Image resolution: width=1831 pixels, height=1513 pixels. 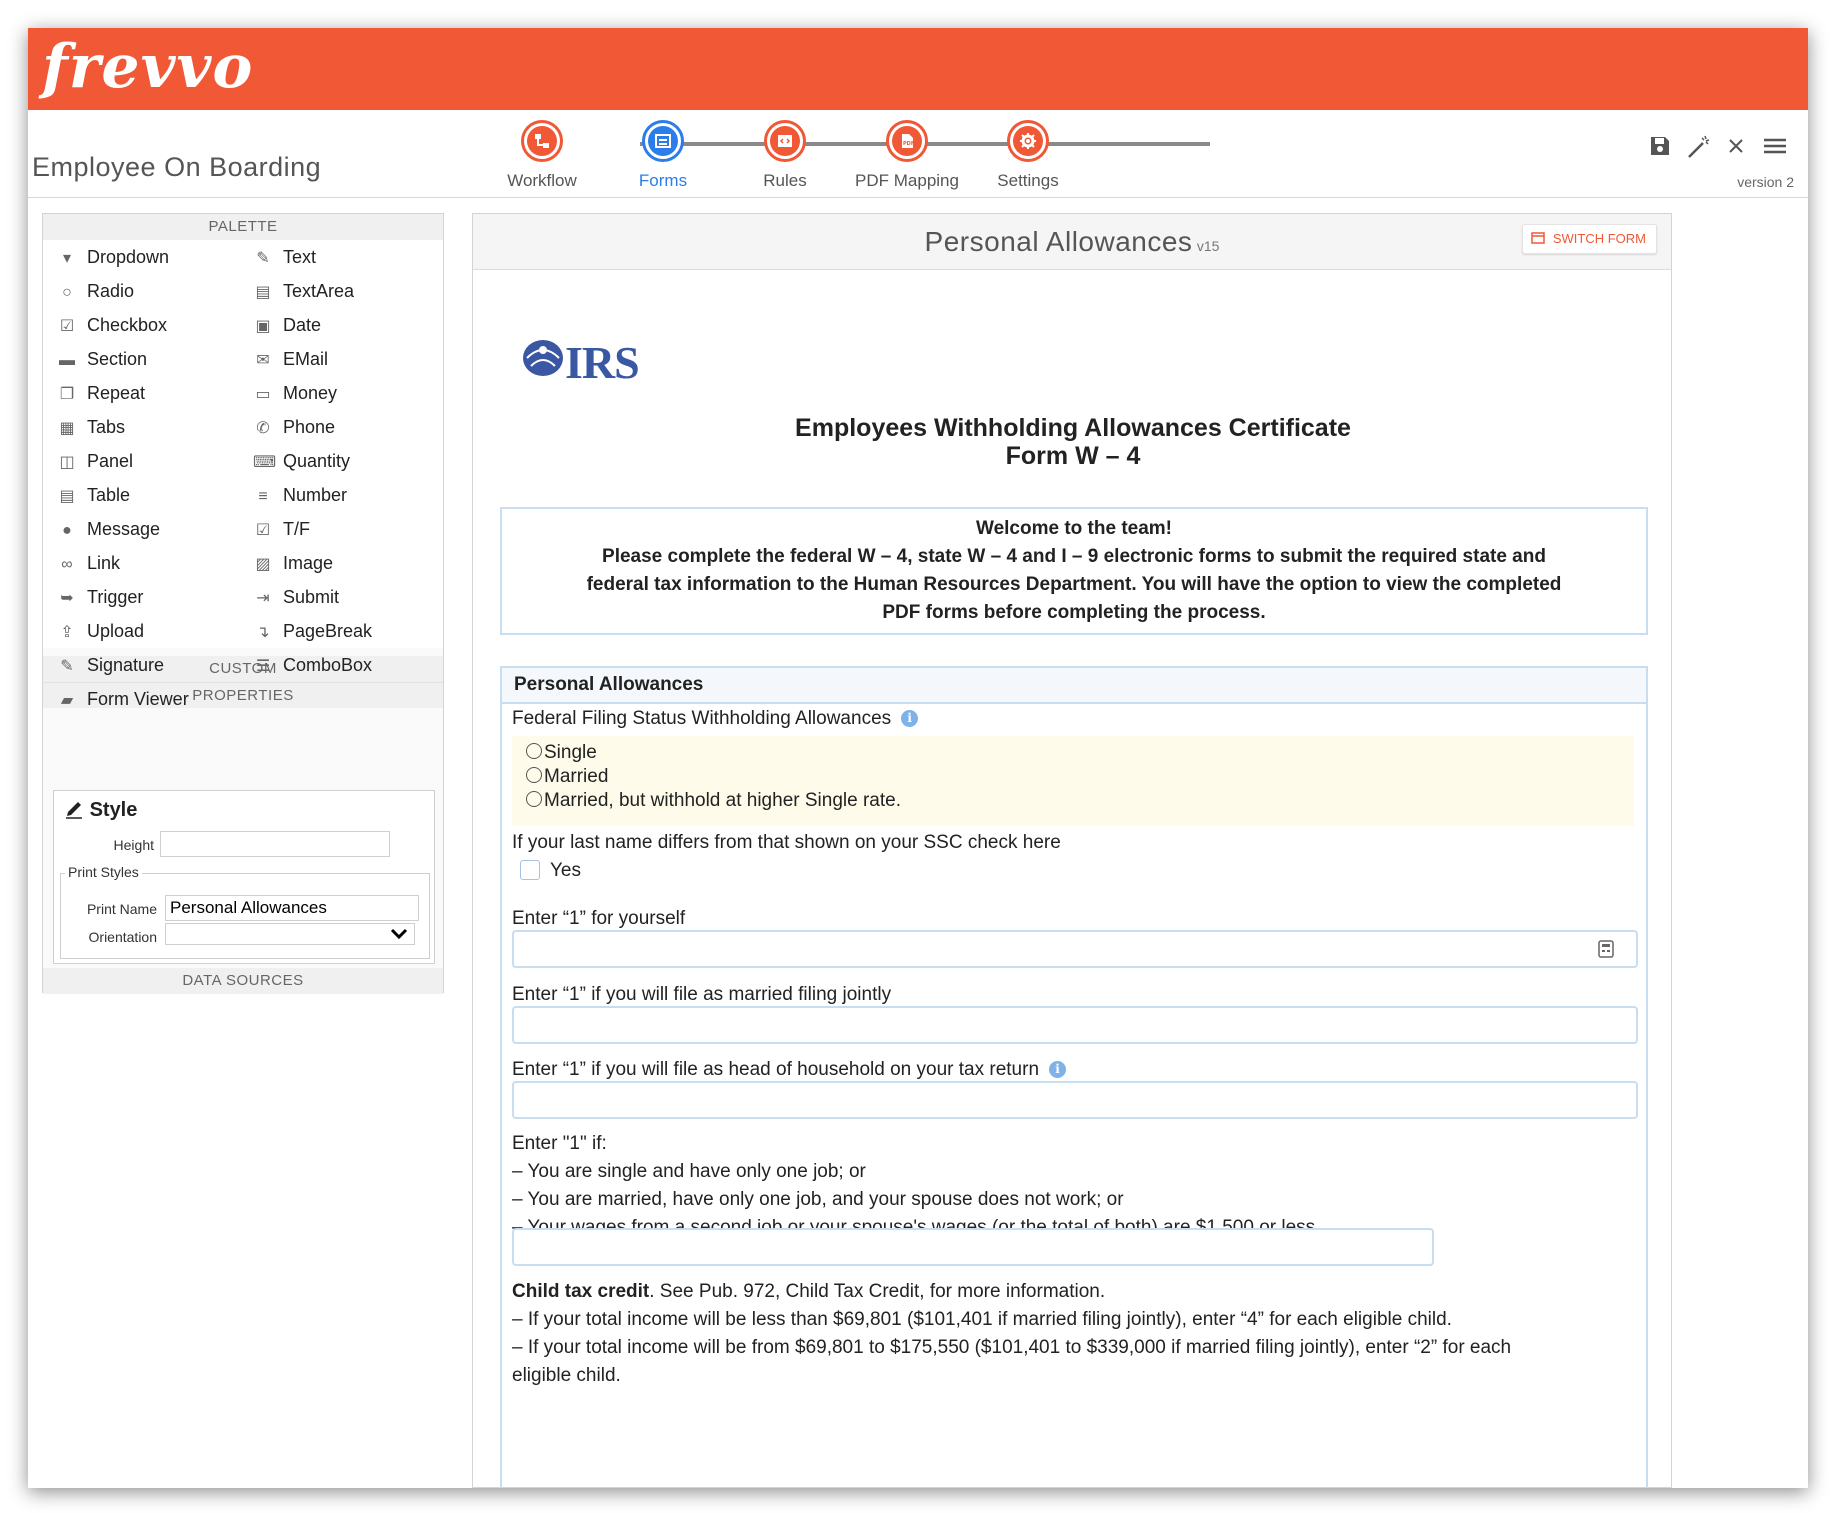 What do you see at coordinates (67, 564) in the screenshot?
I see `link-icon: ∞` at bounding box center [67, 564].